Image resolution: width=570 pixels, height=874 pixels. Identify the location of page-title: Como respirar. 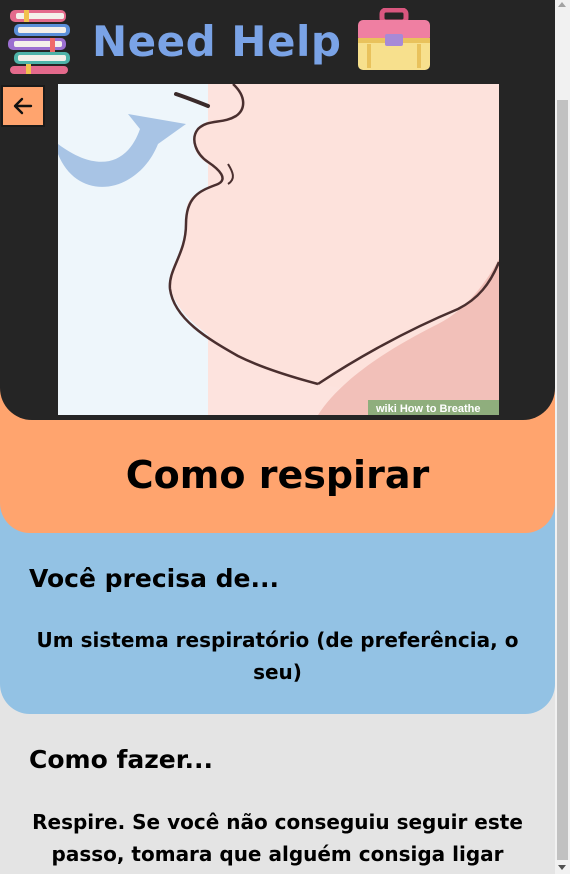
(277, 475).